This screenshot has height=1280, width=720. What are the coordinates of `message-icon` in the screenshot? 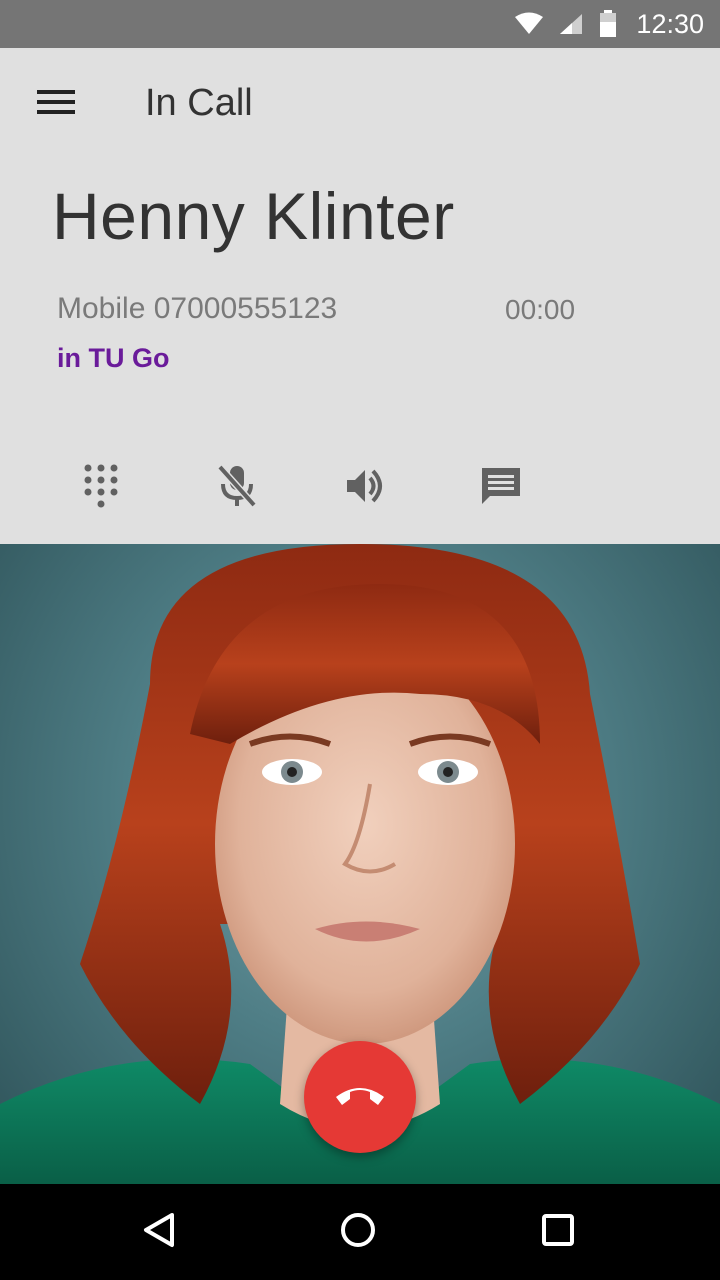 It's located at (501, 488).